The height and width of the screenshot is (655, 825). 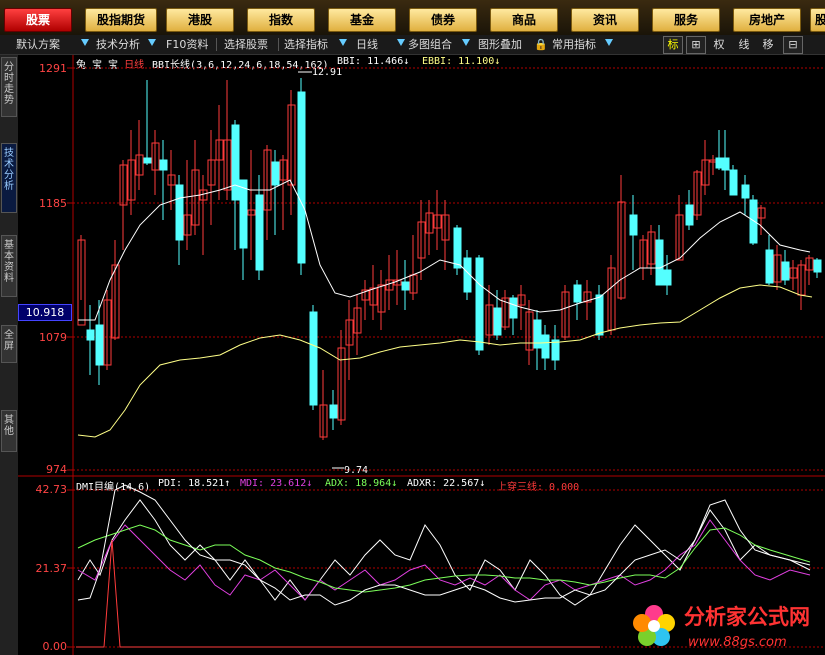 I want to click on pdi-line, so click(x=444, y=552).